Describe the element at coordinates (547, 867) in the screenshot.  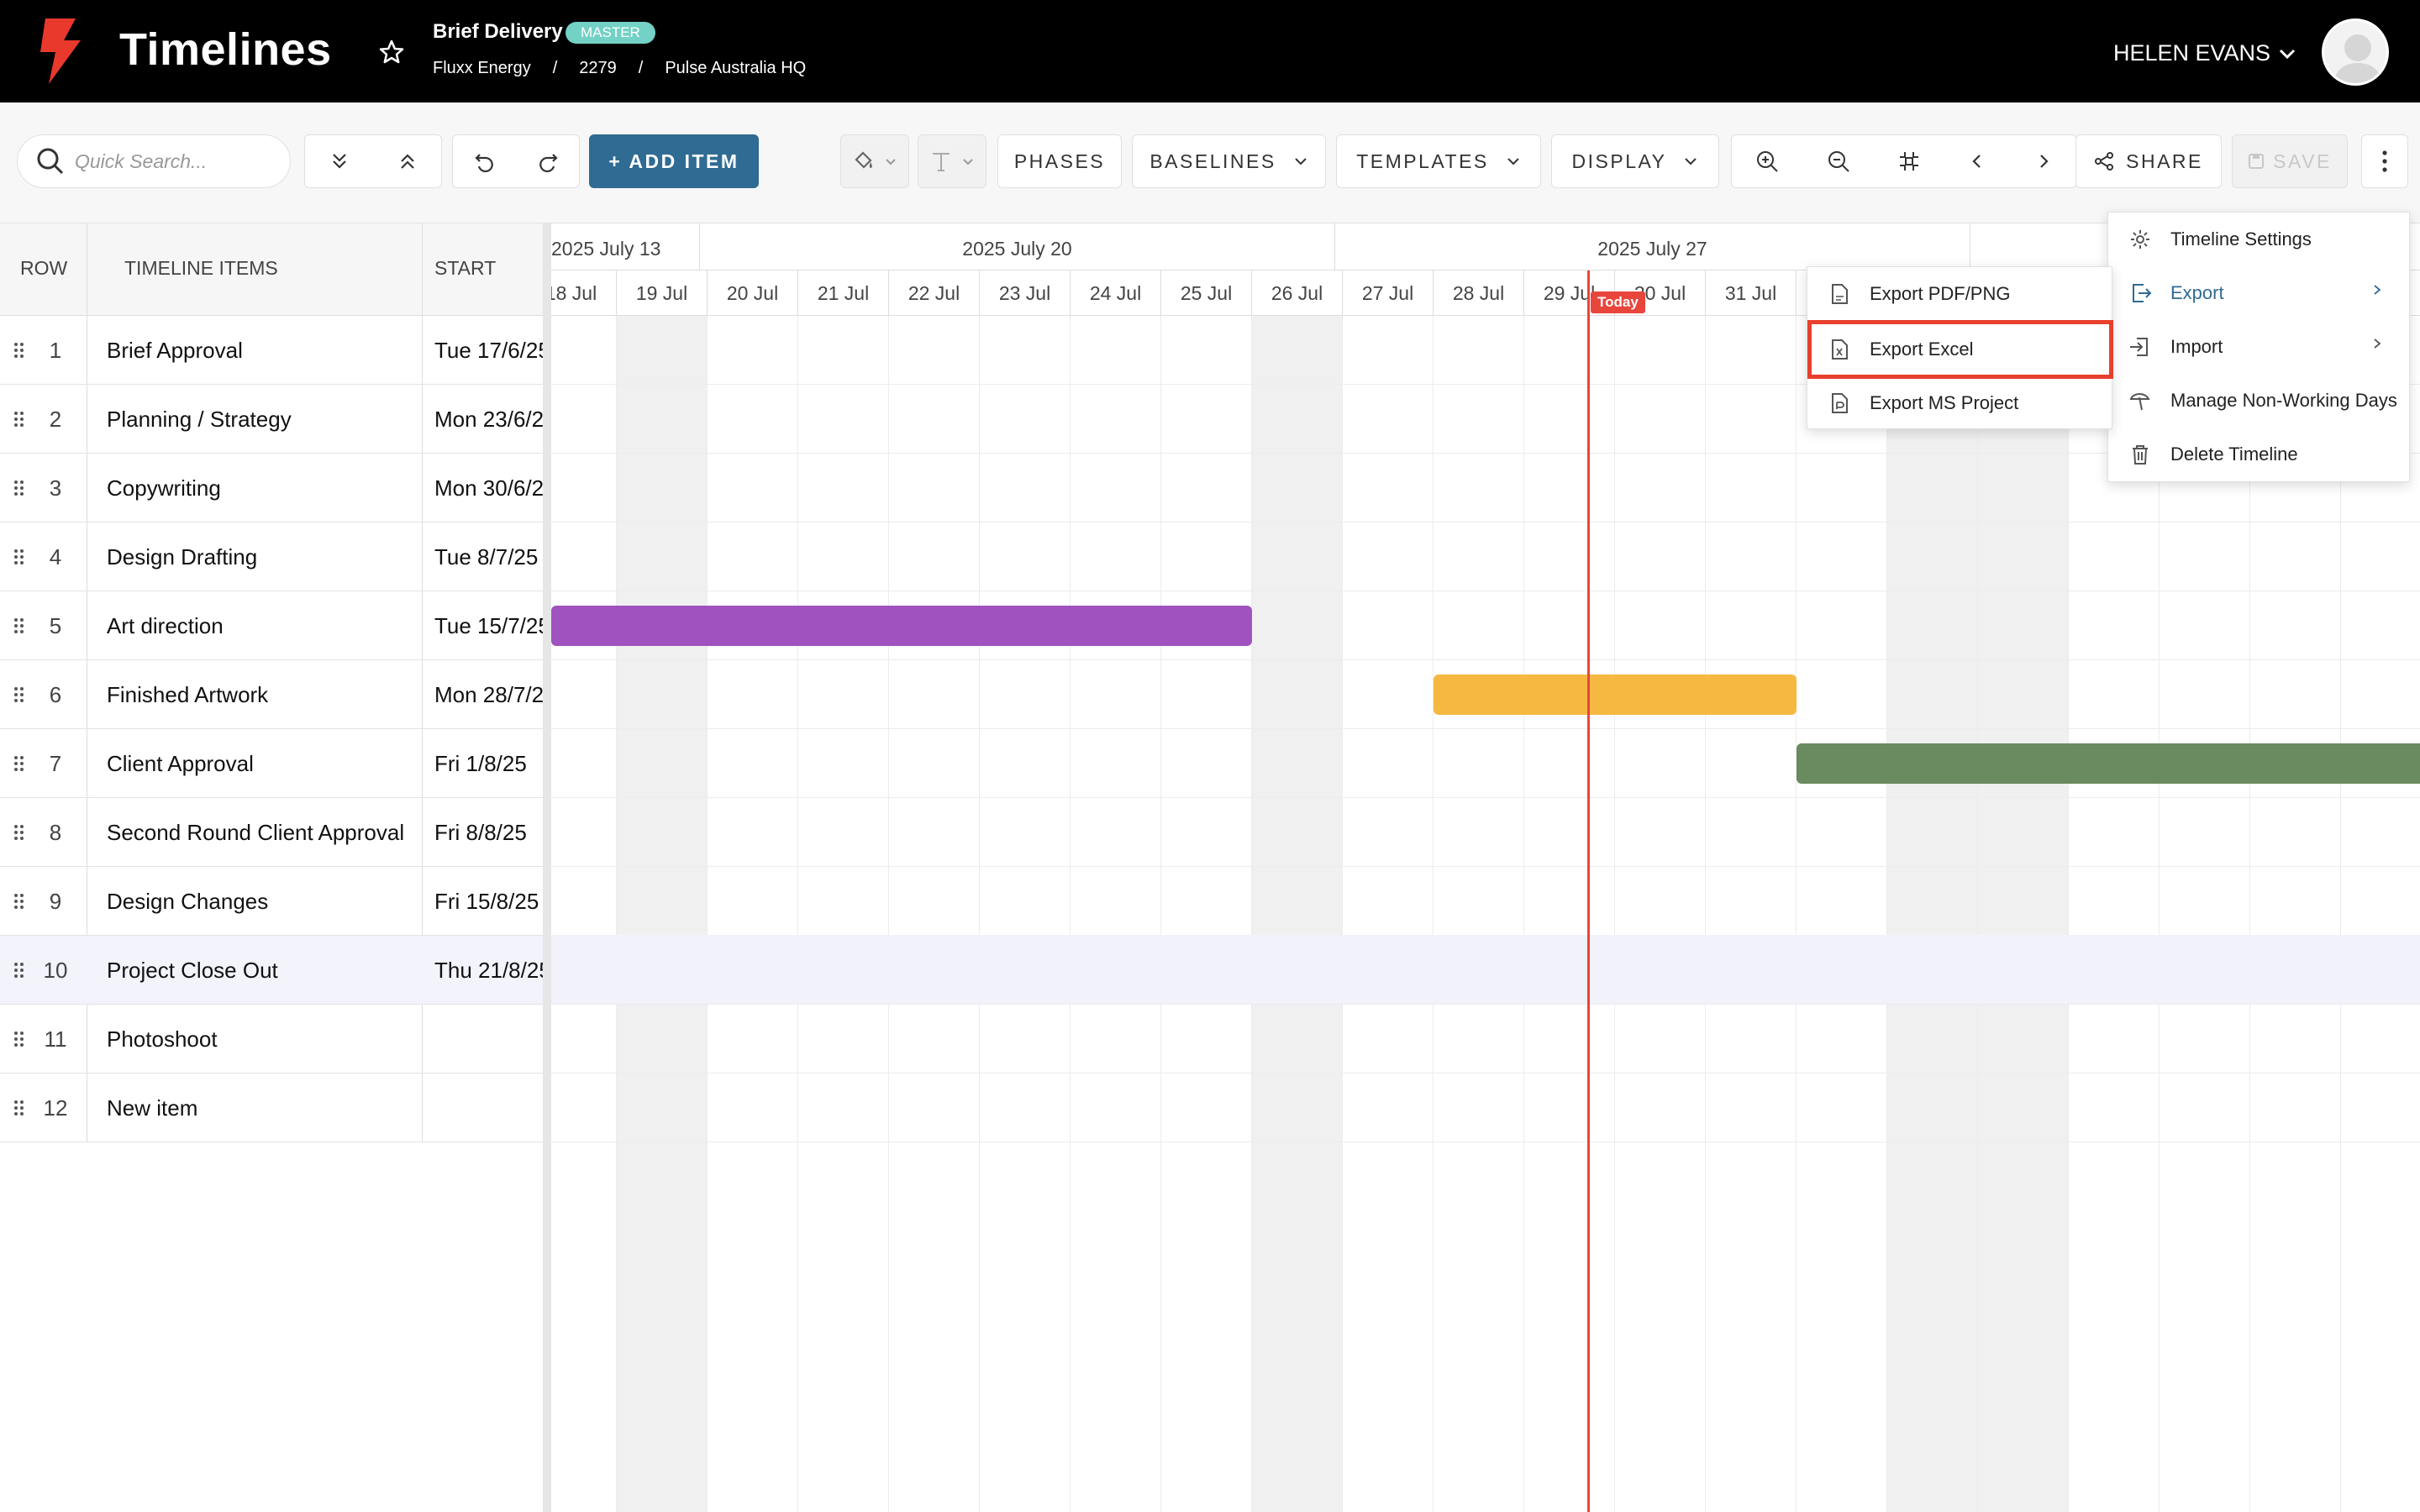
I see `pane-splitter` at that location.